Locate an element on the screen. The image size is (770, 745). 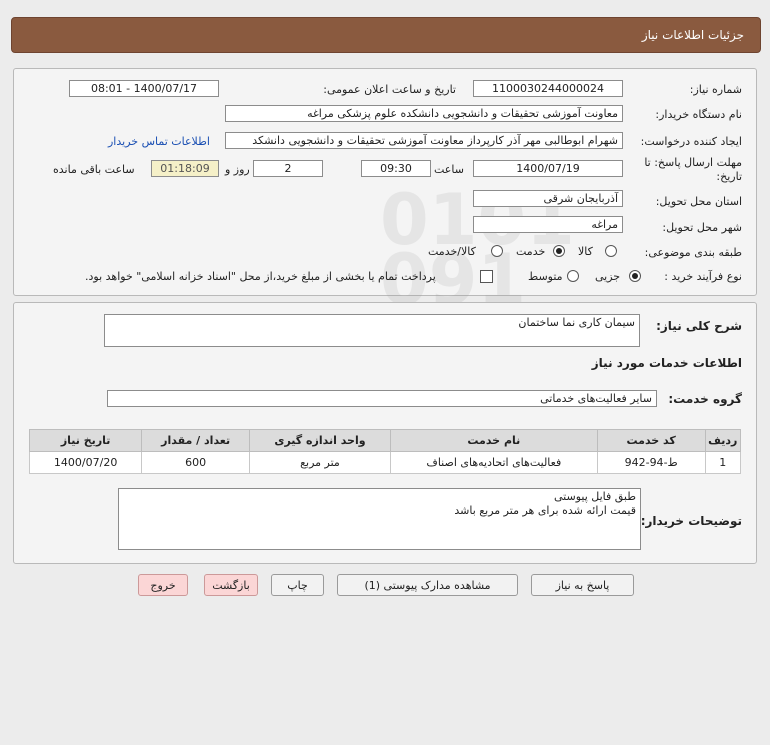
province-field: آذربایجان شرقی is located at coordinates (548, 198).